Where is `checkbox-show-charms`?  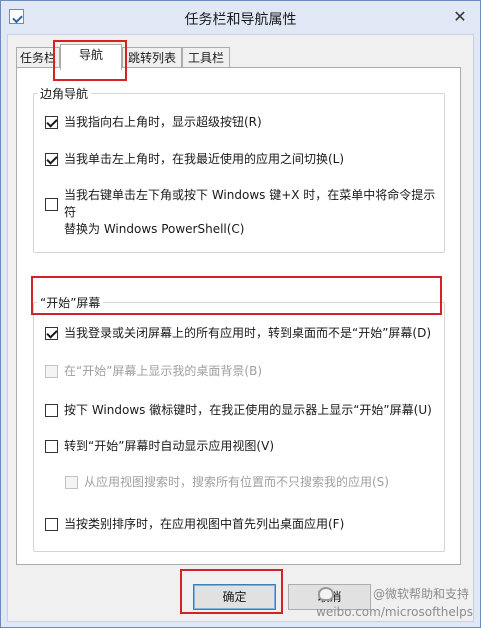
checkbox-show-charms is located at coordinates (51, 122).